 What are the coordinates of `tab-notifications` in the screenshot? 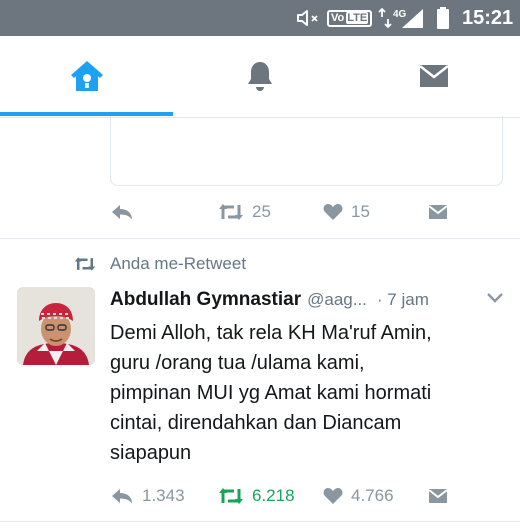 It's located at (259, 76).